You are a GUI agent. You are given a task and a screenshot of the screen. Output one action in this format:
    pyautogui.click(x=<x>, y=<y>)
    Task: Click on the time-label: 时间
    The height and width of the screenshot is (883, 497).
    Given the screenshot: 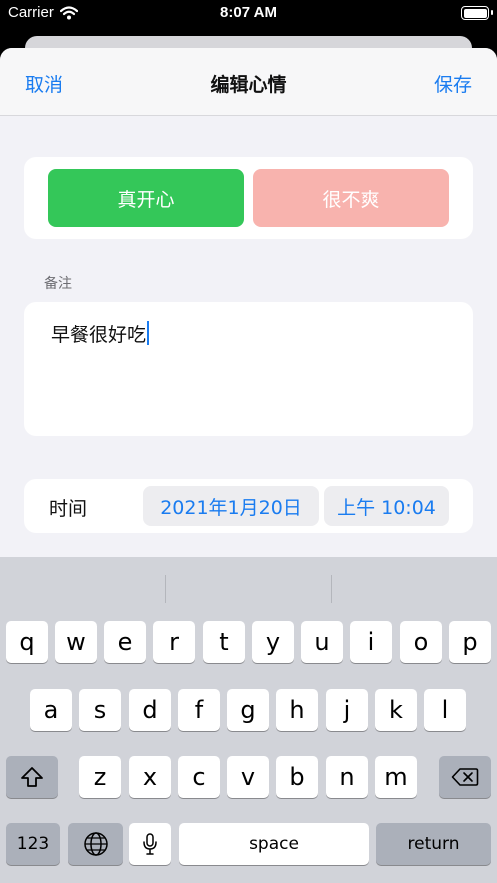 What is the action you would take?
    pyautogui.click(x=68, y=509)
    